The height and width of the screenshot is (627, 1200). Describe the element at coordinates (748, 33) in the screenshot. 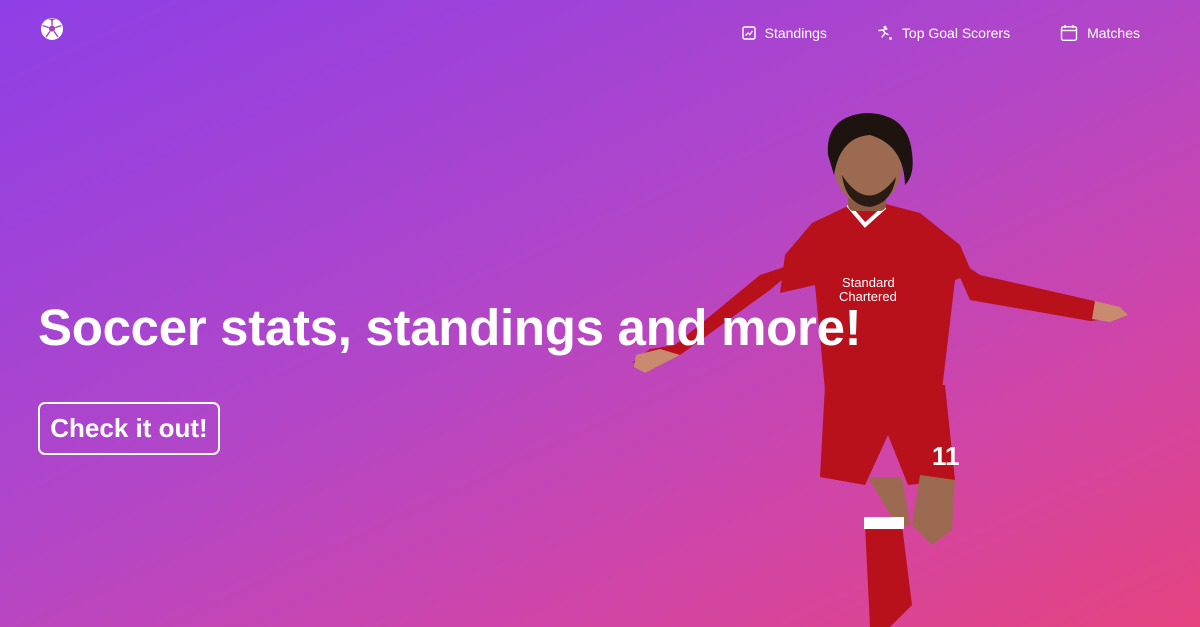

I see `chart-icon` at that location.